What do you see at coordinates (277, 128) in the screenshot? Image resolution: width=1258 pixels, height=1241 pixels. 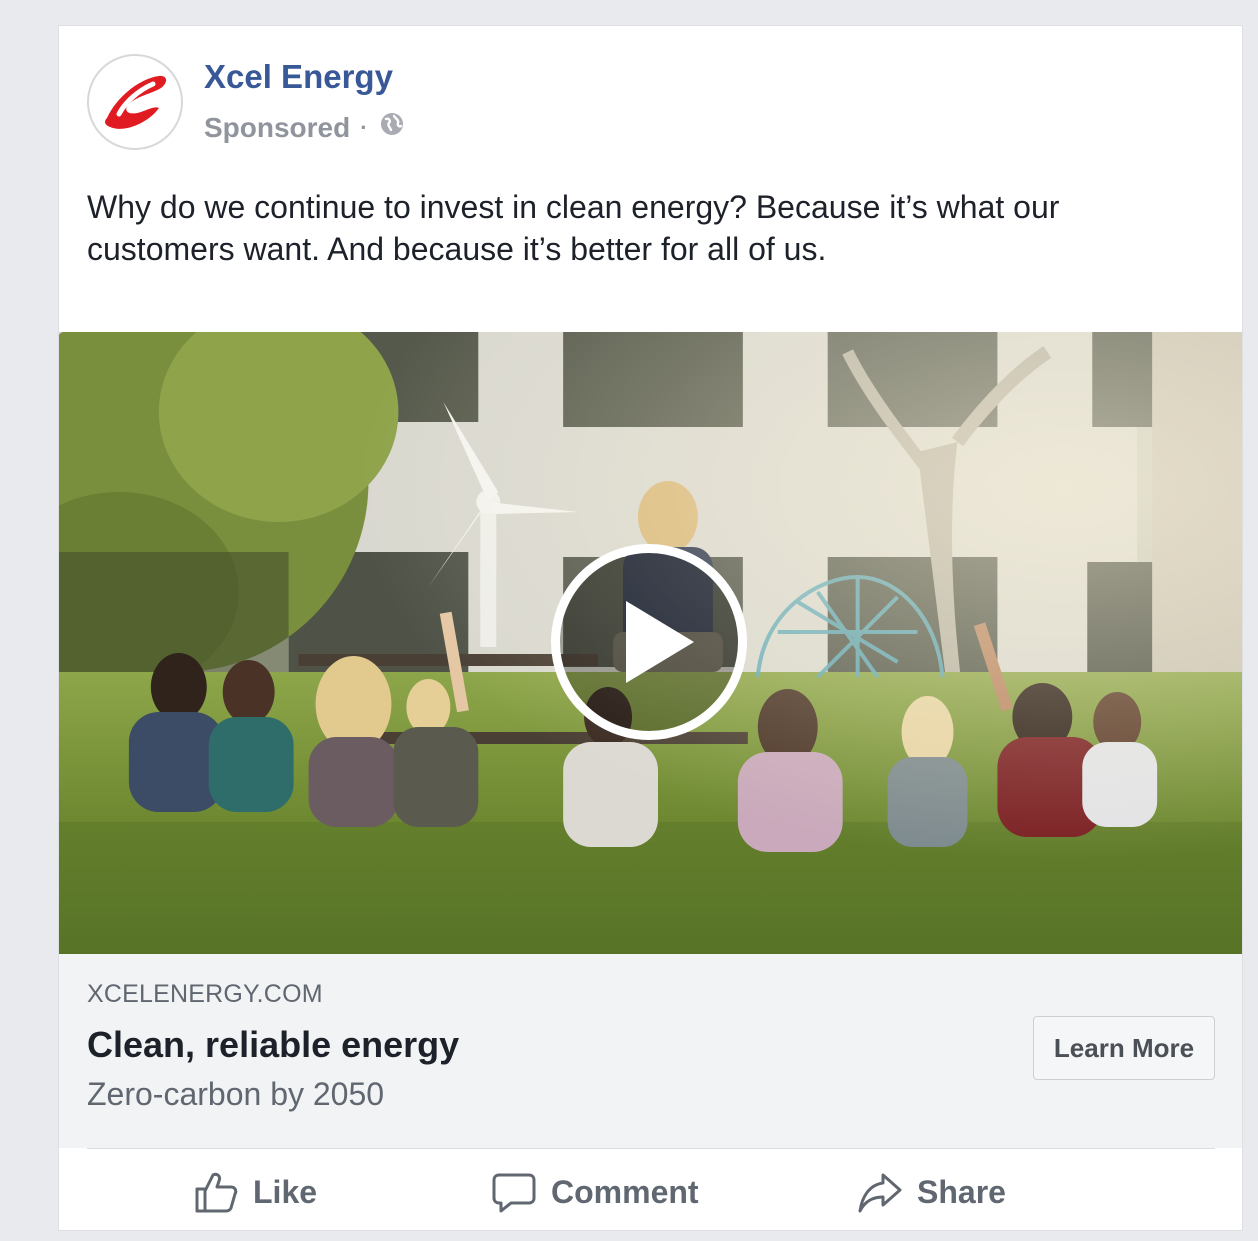 I see `sponsored-label: Sponsored` at bounding box center [277, 128].